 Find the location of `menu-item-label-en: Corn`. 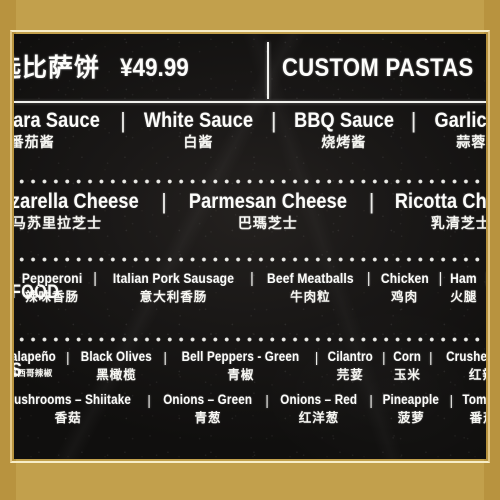

menu-item-label-en: Corn is located at coordinates (407, 356).